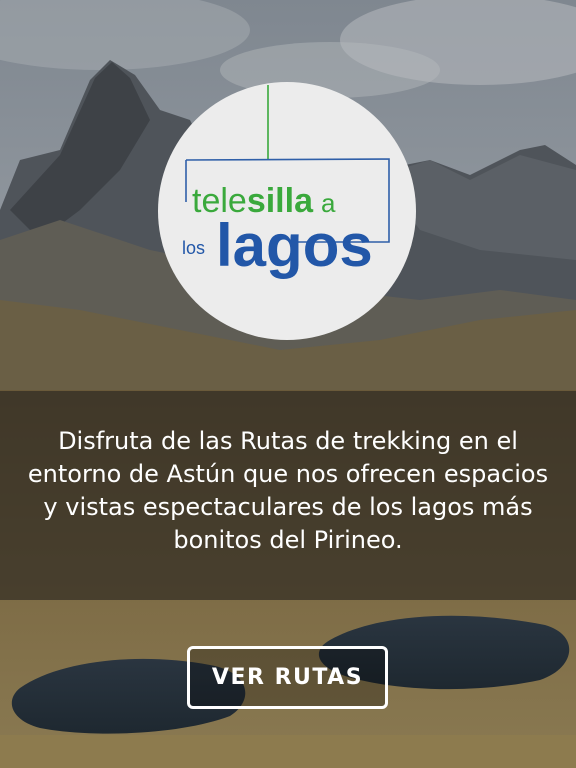  Describe the element at coordinates (294, 245) in the screenshot. I see `logo-word-lagos: lagos` at that location.